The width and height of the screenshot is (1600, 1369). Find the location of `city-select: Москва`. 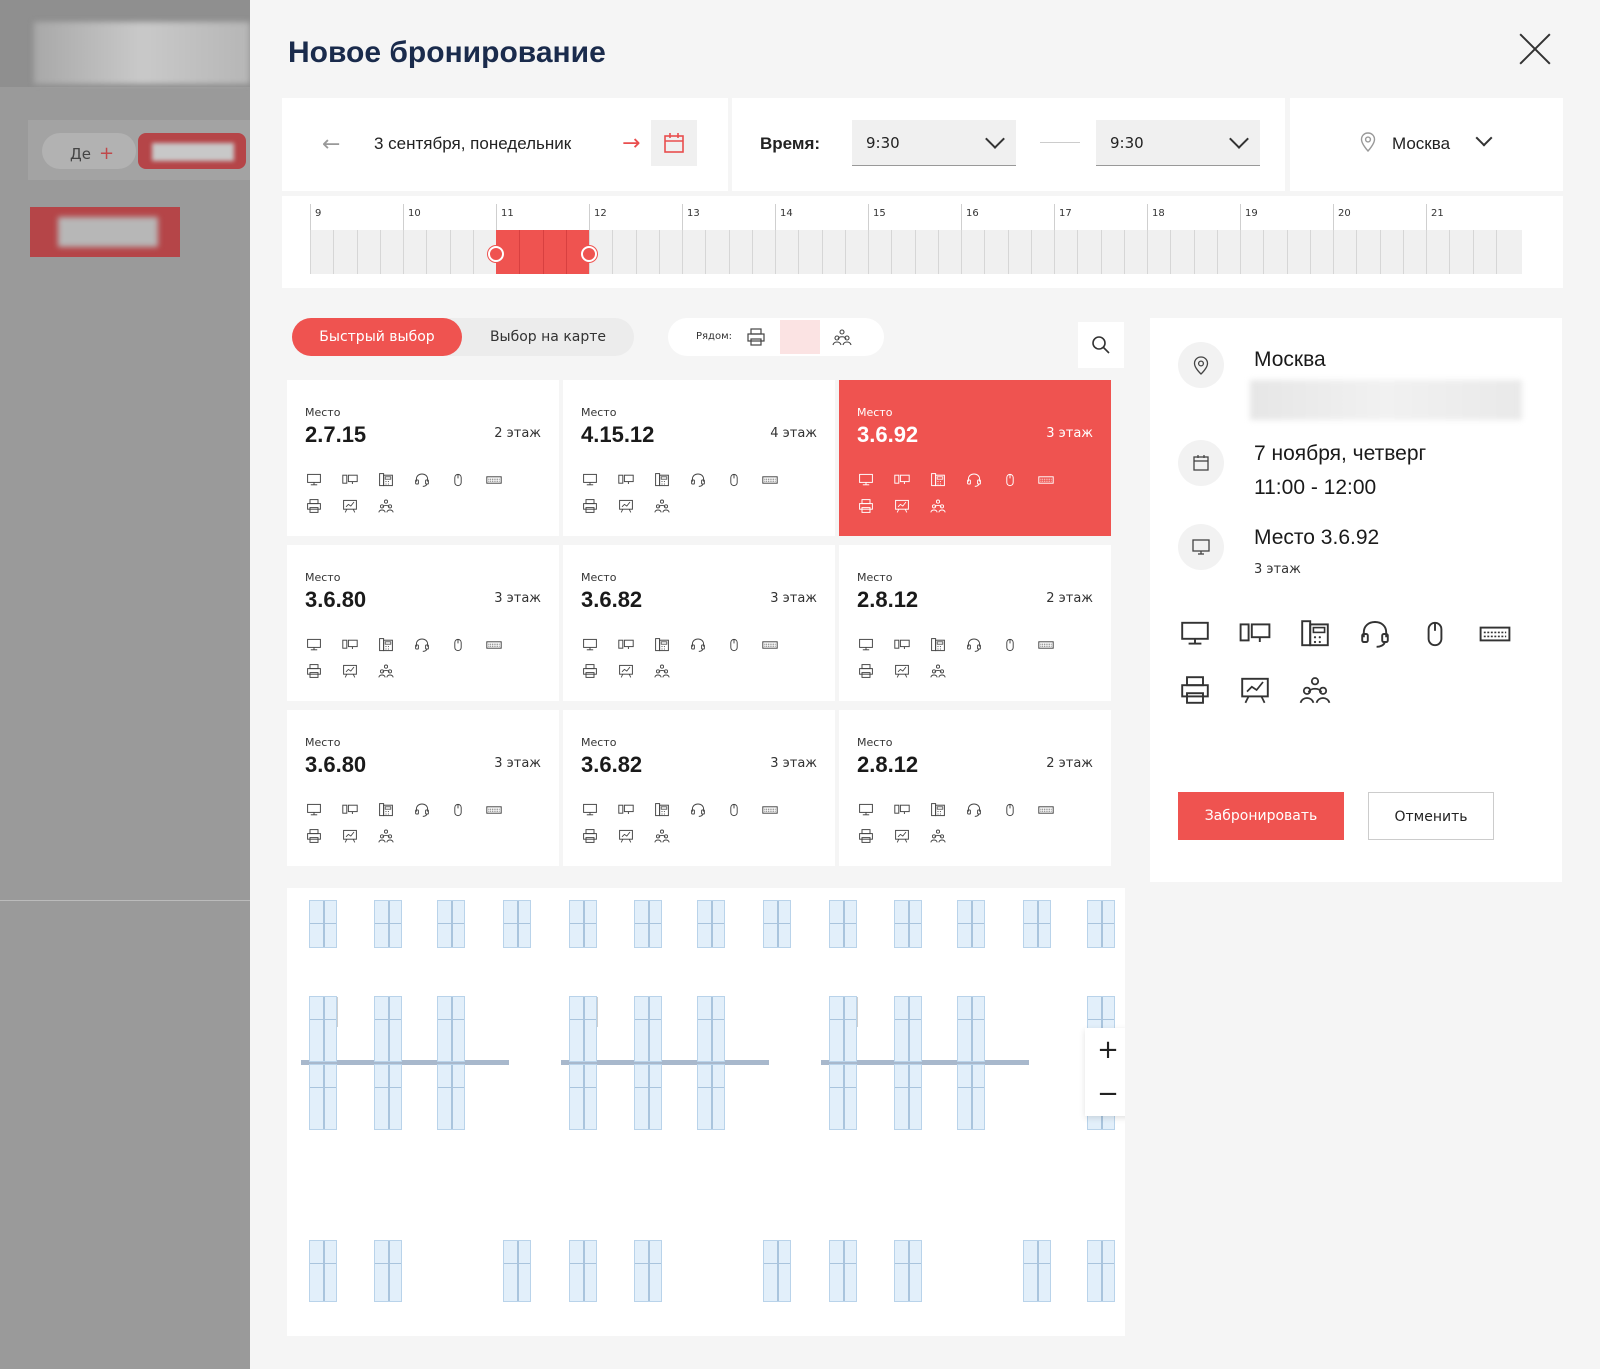

city-select: Москва is located at coordinates (1426, 144).